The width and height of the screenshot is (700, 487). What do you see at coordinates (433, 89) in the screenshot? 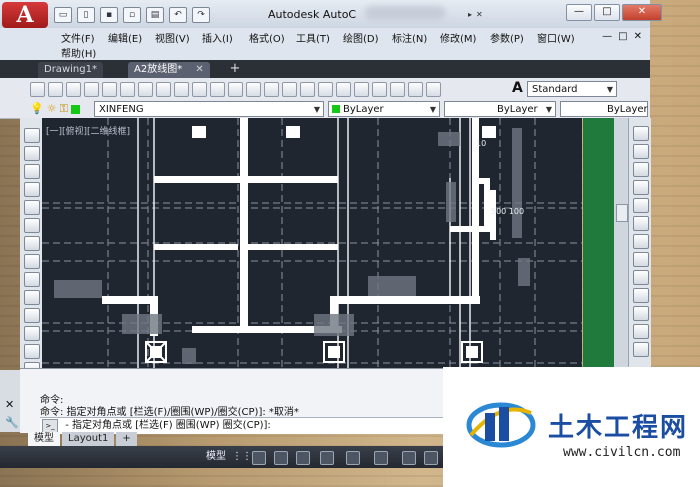
I see `calculator-icon` at bounding box center [433, 89].